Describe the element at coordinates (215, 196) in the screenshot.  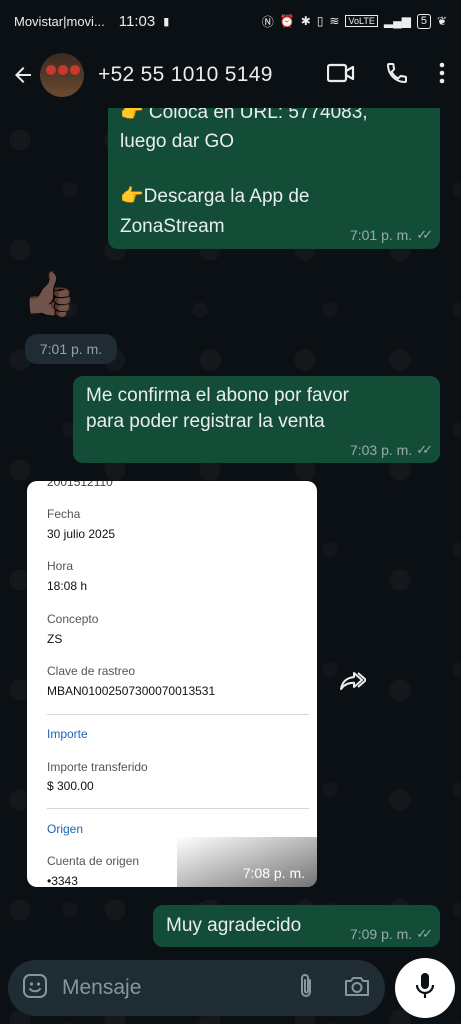
I see `message-text: 👉Descarga la App de` at that location.